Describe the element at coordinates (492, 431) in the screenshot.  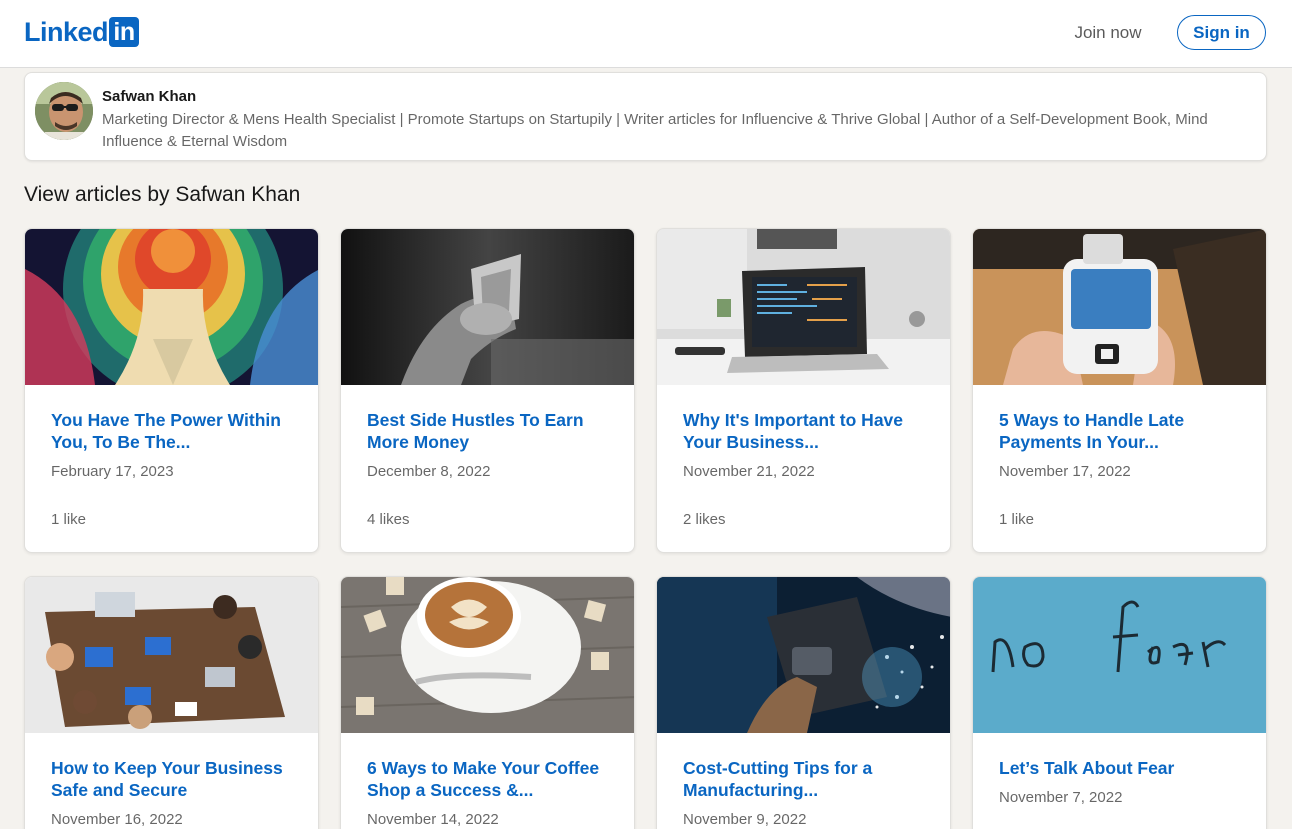
I see `article-title: Best Side Hustles To Earn More Money` at that location.